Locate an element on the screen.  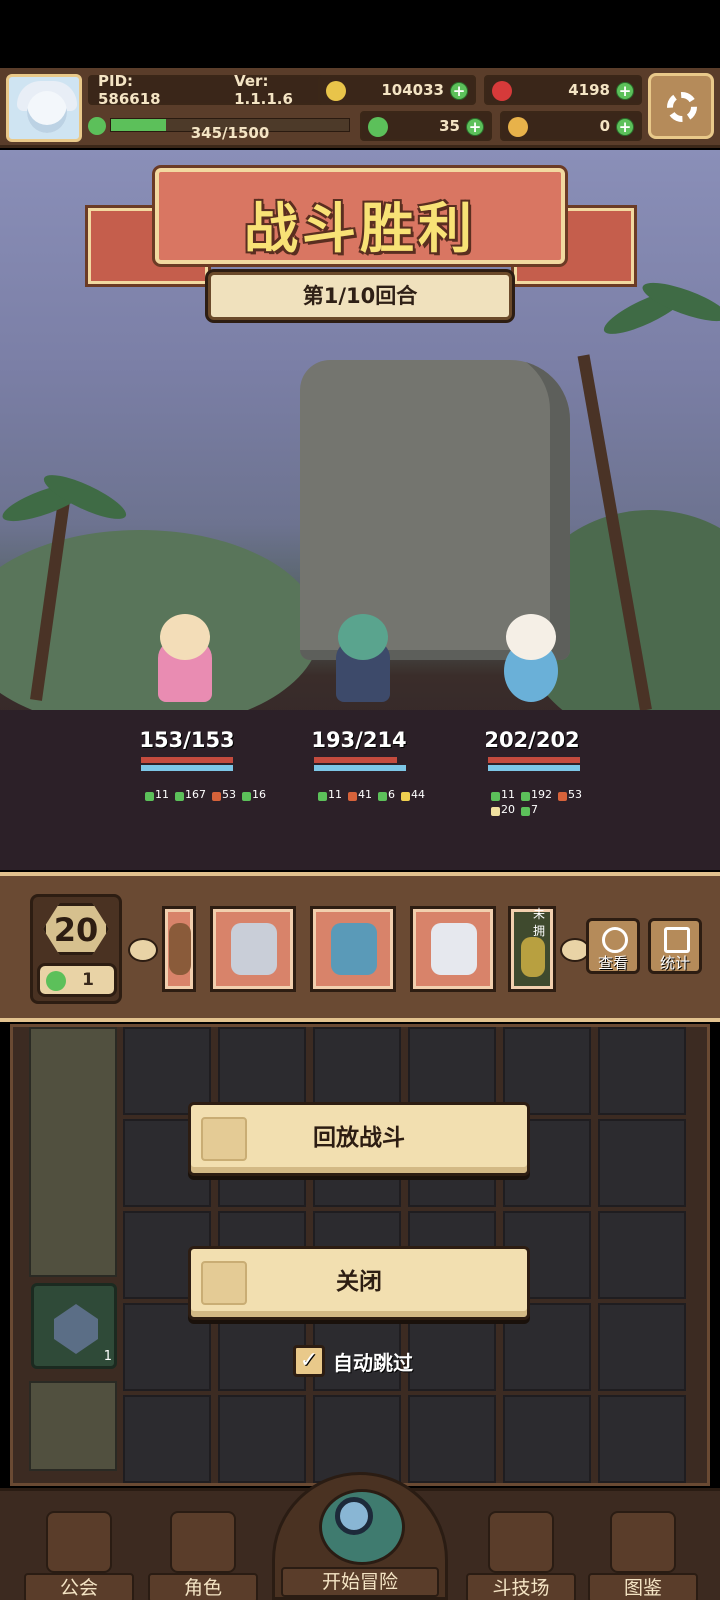
item-slot-gauntlet is located at coordinates (453, 949).